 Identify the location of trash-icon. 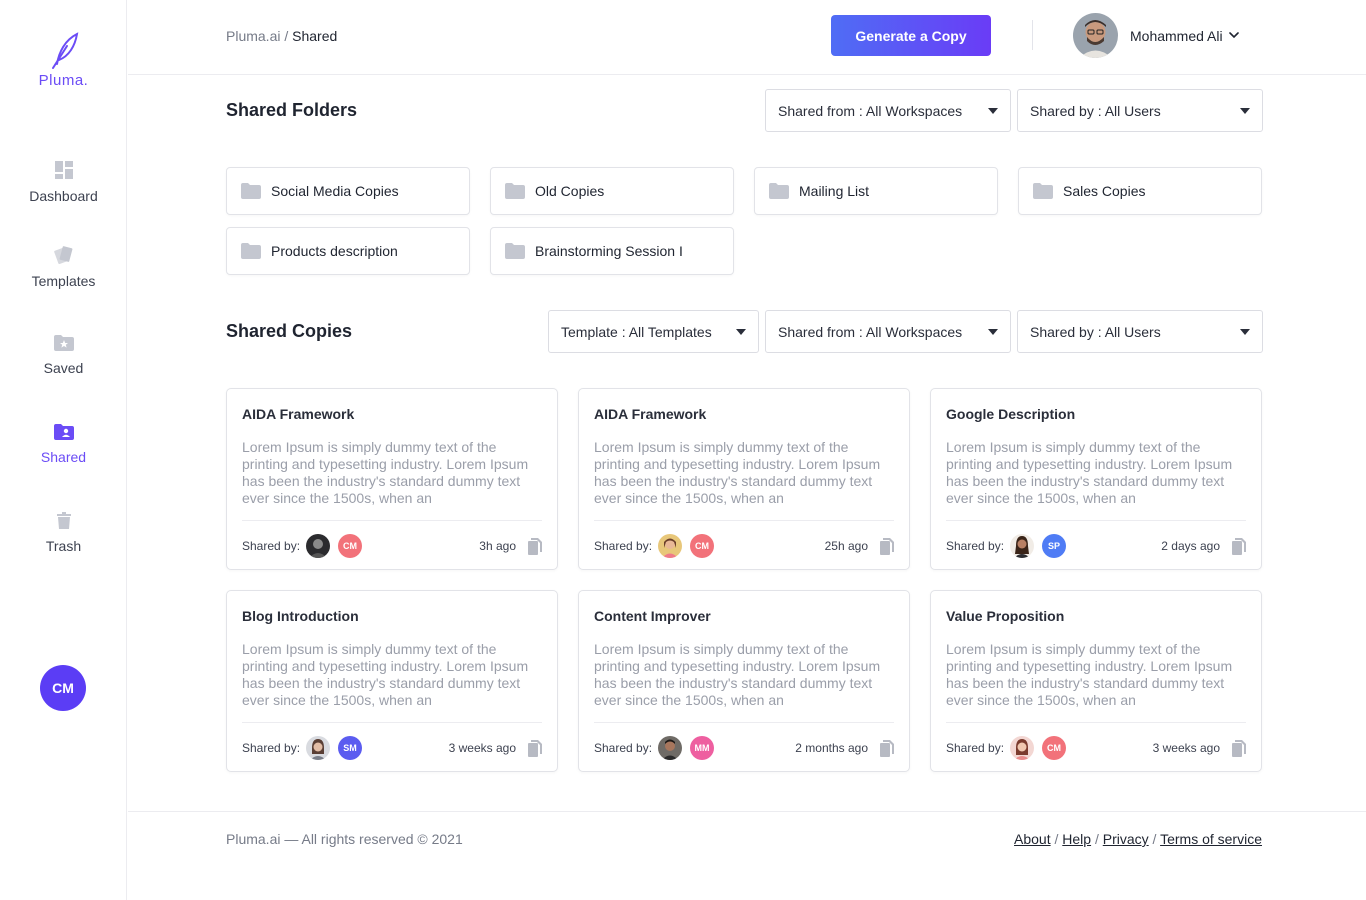
(63, 520).